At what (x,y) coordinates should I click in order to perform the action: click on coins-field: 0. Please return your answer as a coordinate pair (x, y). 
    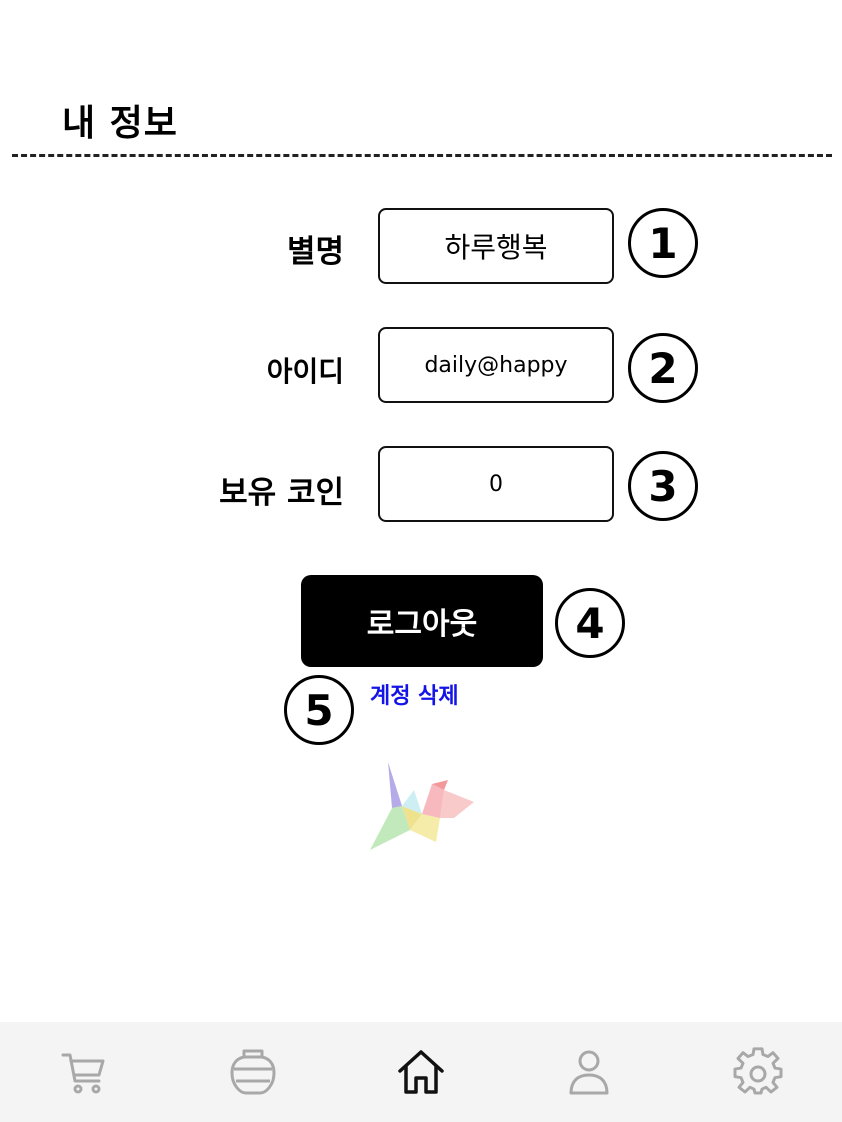
    Looking at the image, I should click on (496, 484).